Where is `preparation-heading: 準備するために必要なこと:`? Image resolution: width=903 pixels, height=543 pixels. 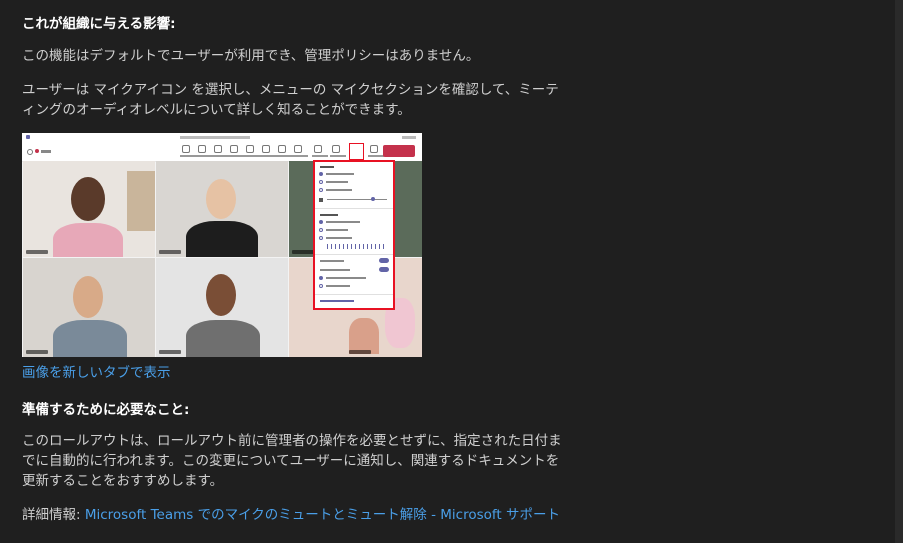 preparation-heading: 準備するために必要なこと: is located at coordinates (106, 410).